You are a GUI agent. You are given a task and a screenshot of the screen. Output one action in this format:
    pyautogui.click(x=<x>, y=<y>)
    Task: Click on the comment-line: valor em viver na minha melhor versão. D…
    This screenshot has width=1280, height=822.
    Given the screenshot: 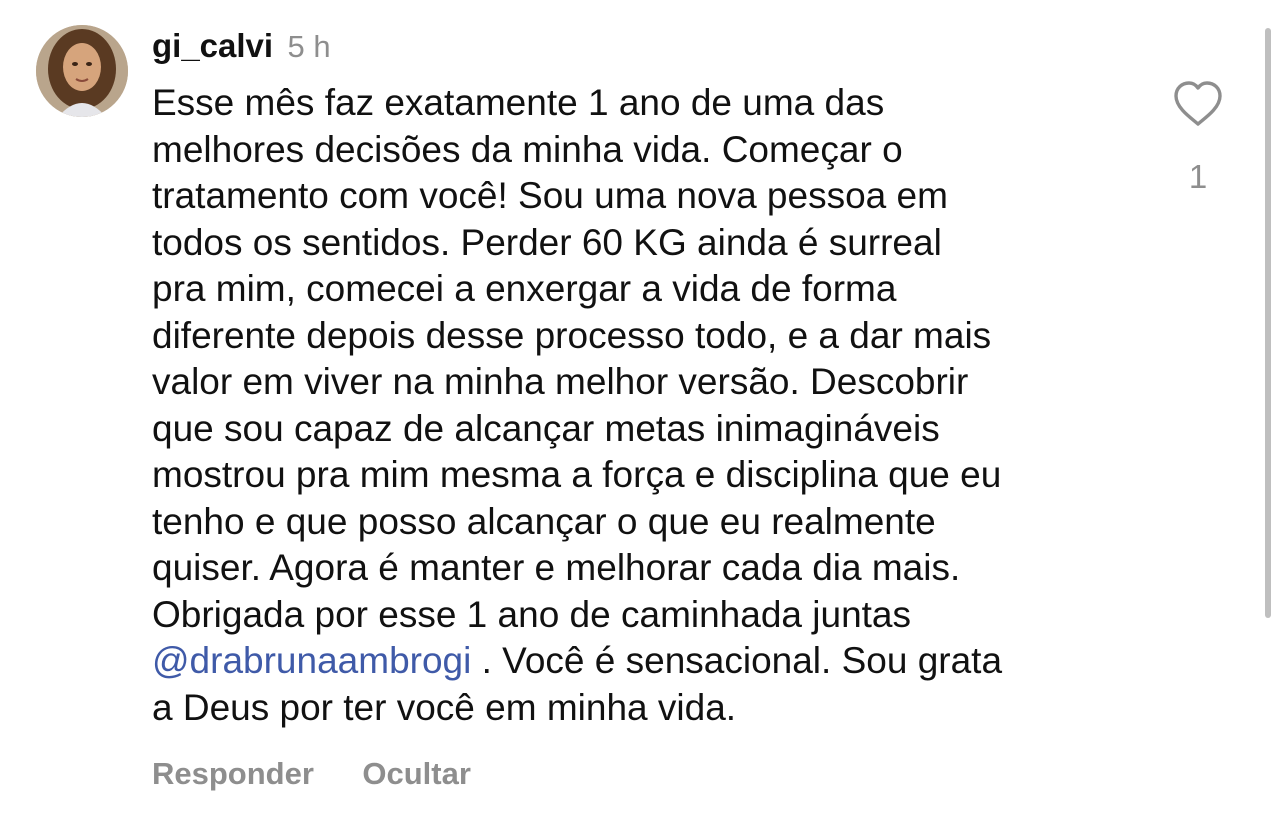 What is the action you would take?
    pyautogui.click(x=560, y=381)
    